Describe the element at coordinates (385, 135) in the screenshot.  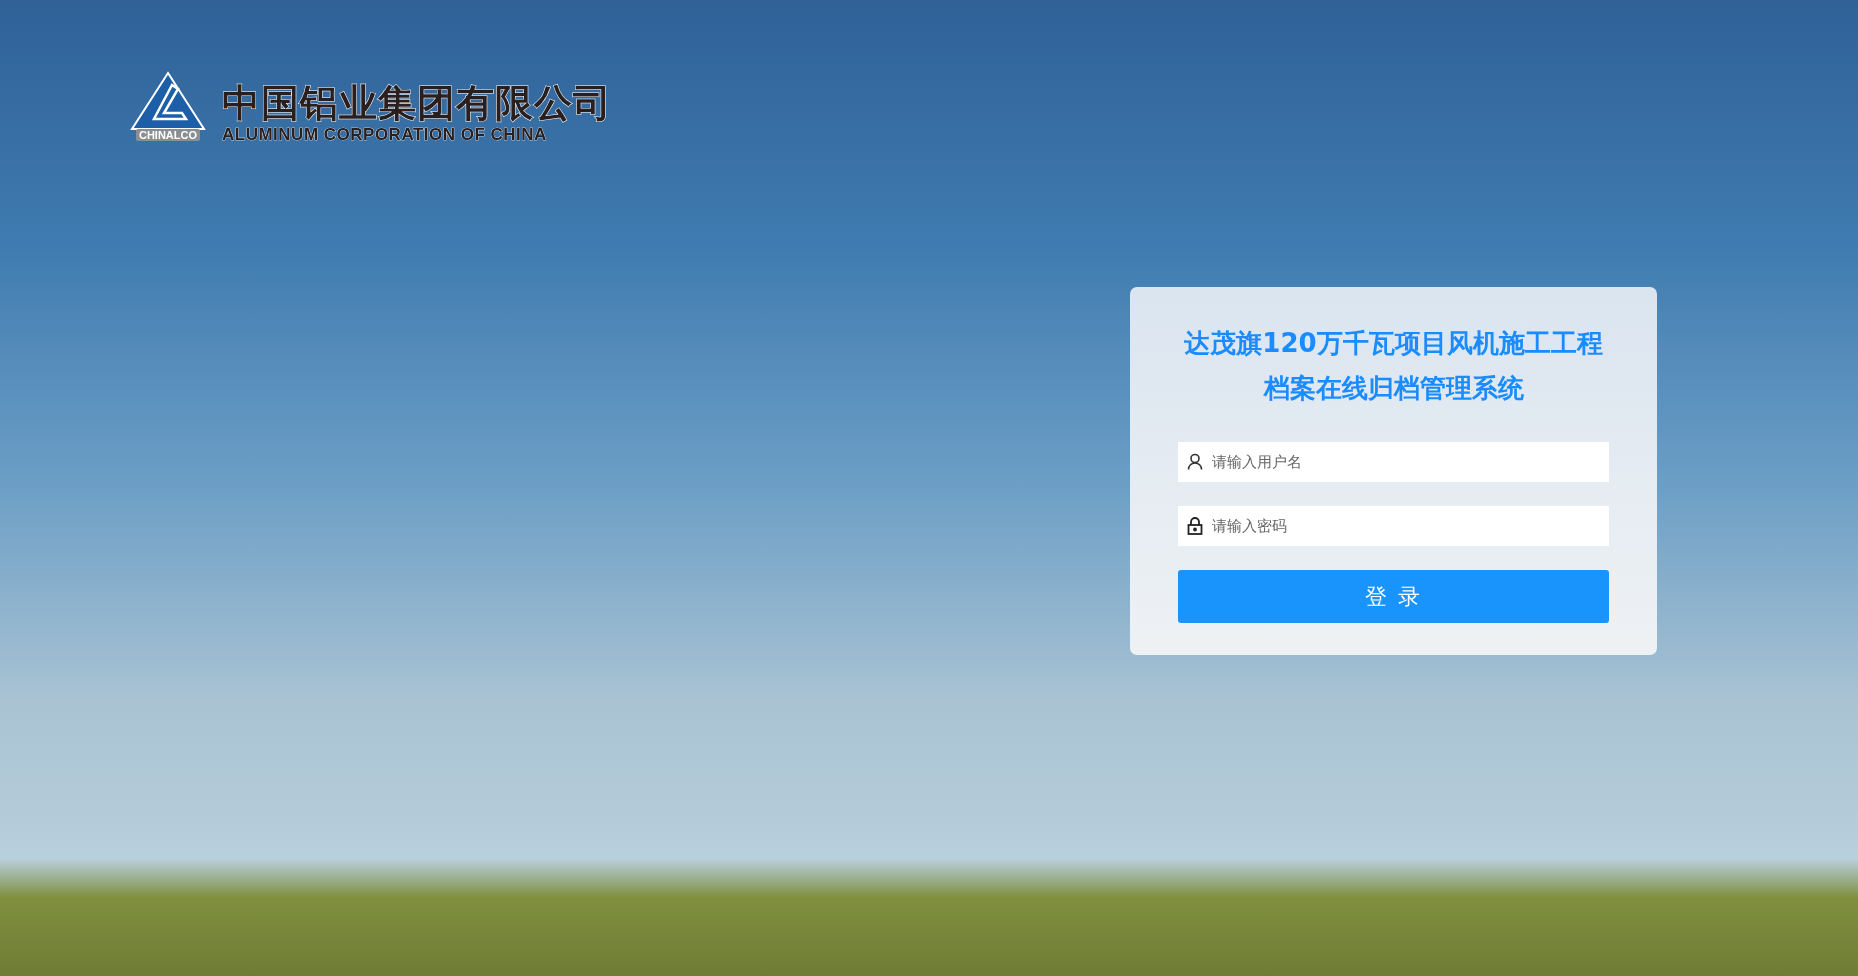
I see `company-english-name: ALUMINUM CORPORATION OF CHINA` at that location.